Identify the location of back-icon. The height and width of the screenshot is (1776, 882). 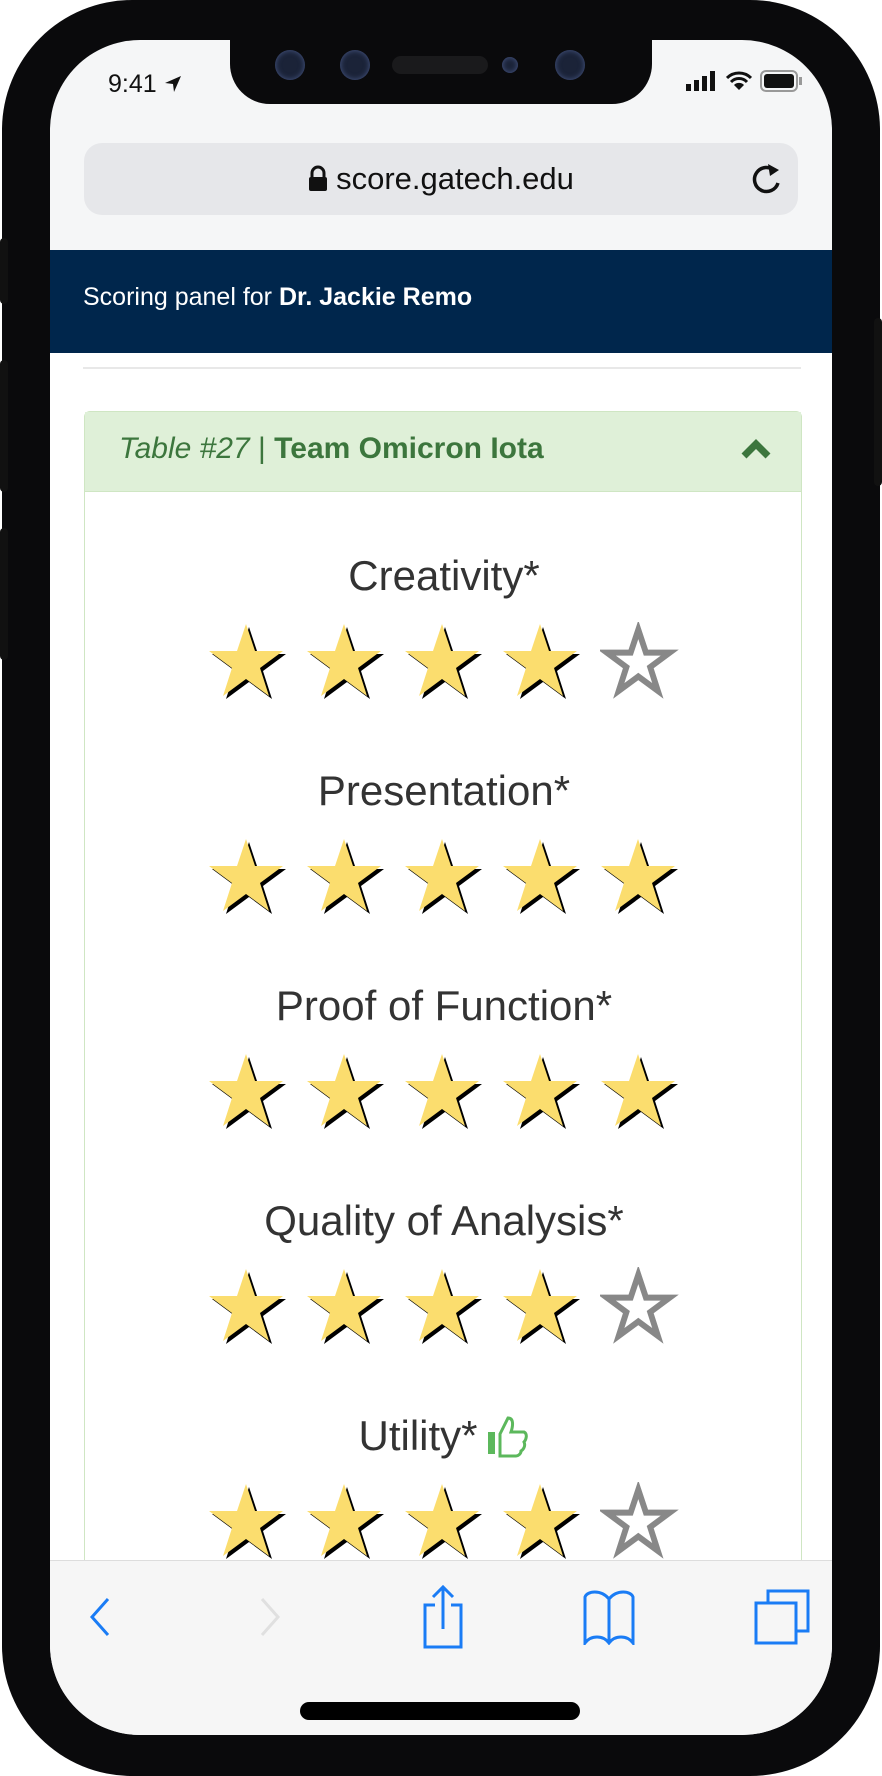
(100, 1617).